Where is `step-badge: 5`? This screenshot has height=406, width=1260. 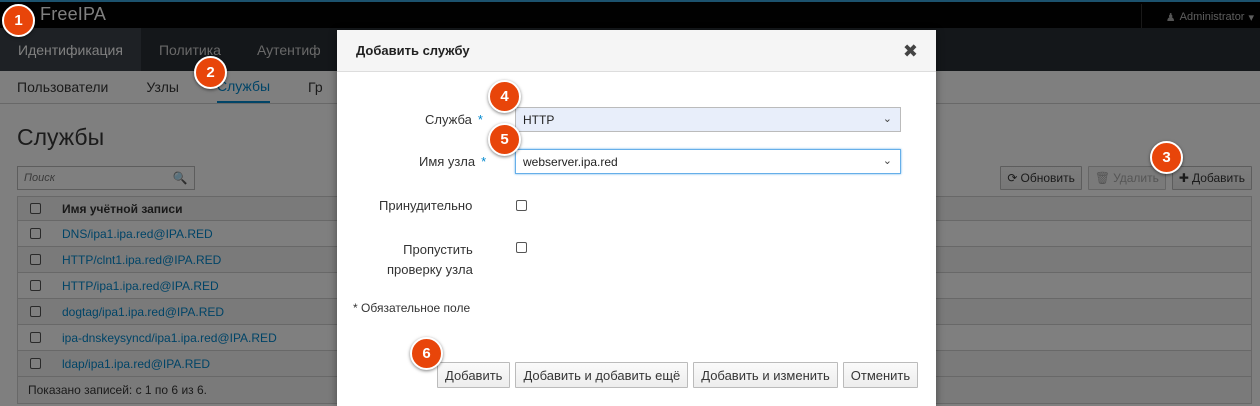 step-badge: 5 is located at coordinates (504, 139).